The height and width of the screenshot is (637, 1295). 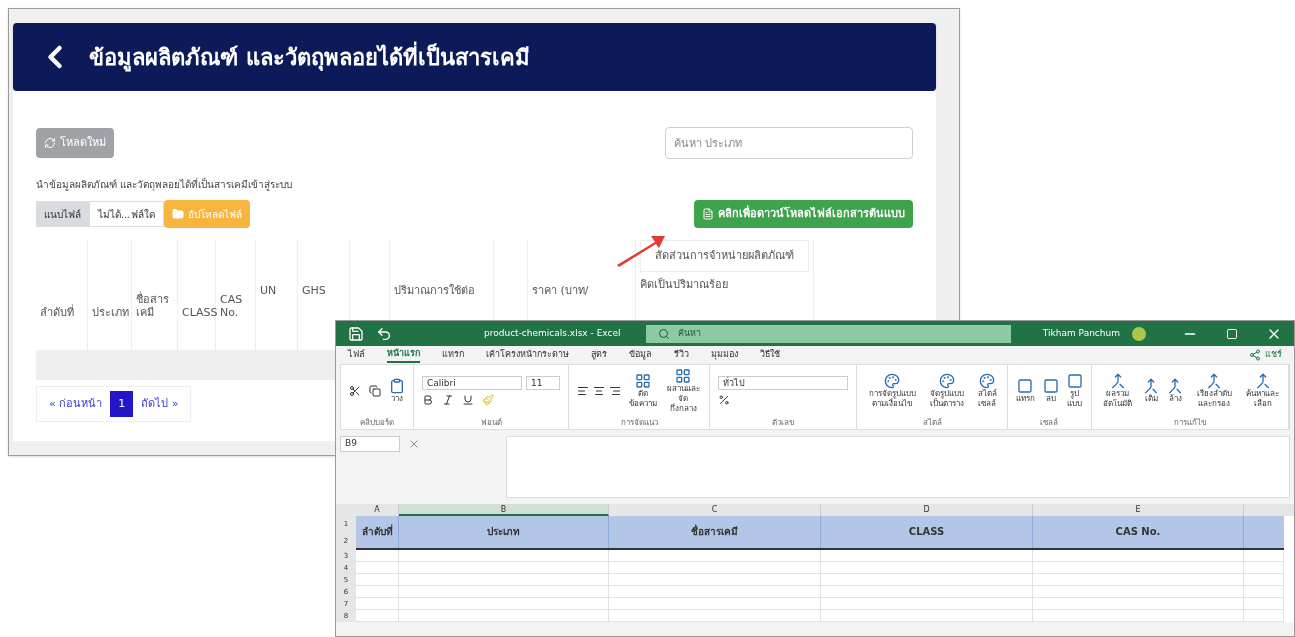 What do you see at coordinates (783, 383) in the screenshot?
I see `number-format-field: ทั่วไป` at bounding box center [783, 383].